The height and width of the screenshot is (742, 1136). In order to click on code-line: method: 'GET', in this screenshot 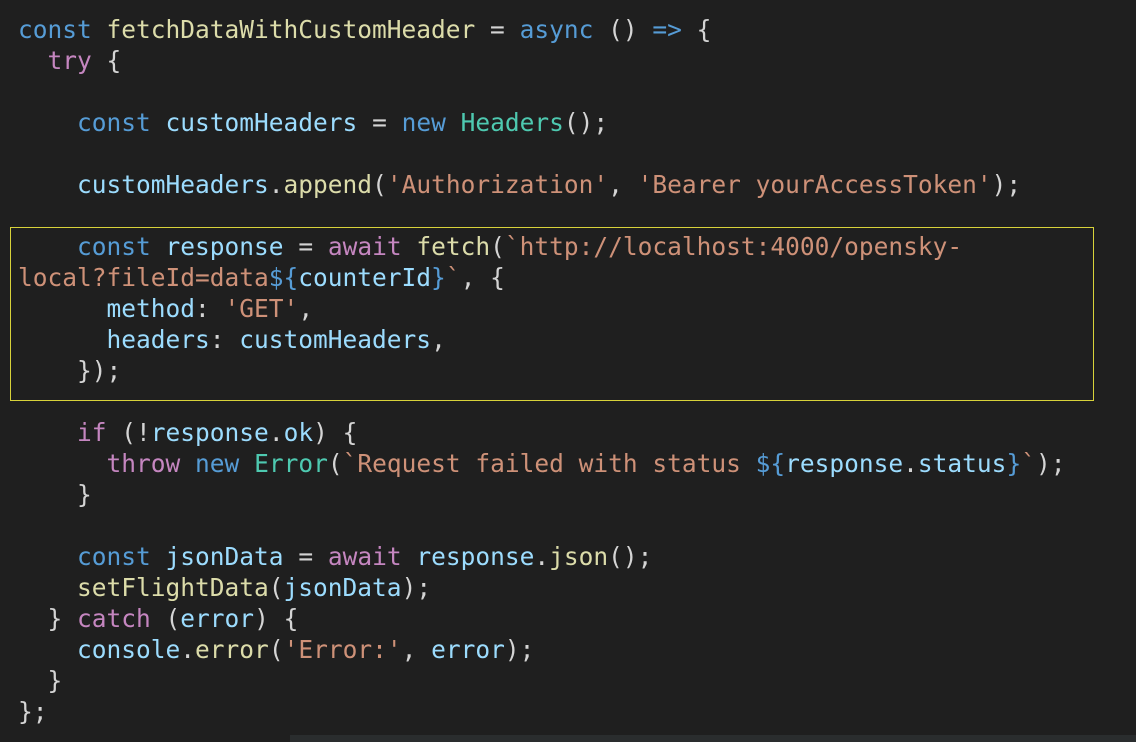, I will do `click(541, 308)`.